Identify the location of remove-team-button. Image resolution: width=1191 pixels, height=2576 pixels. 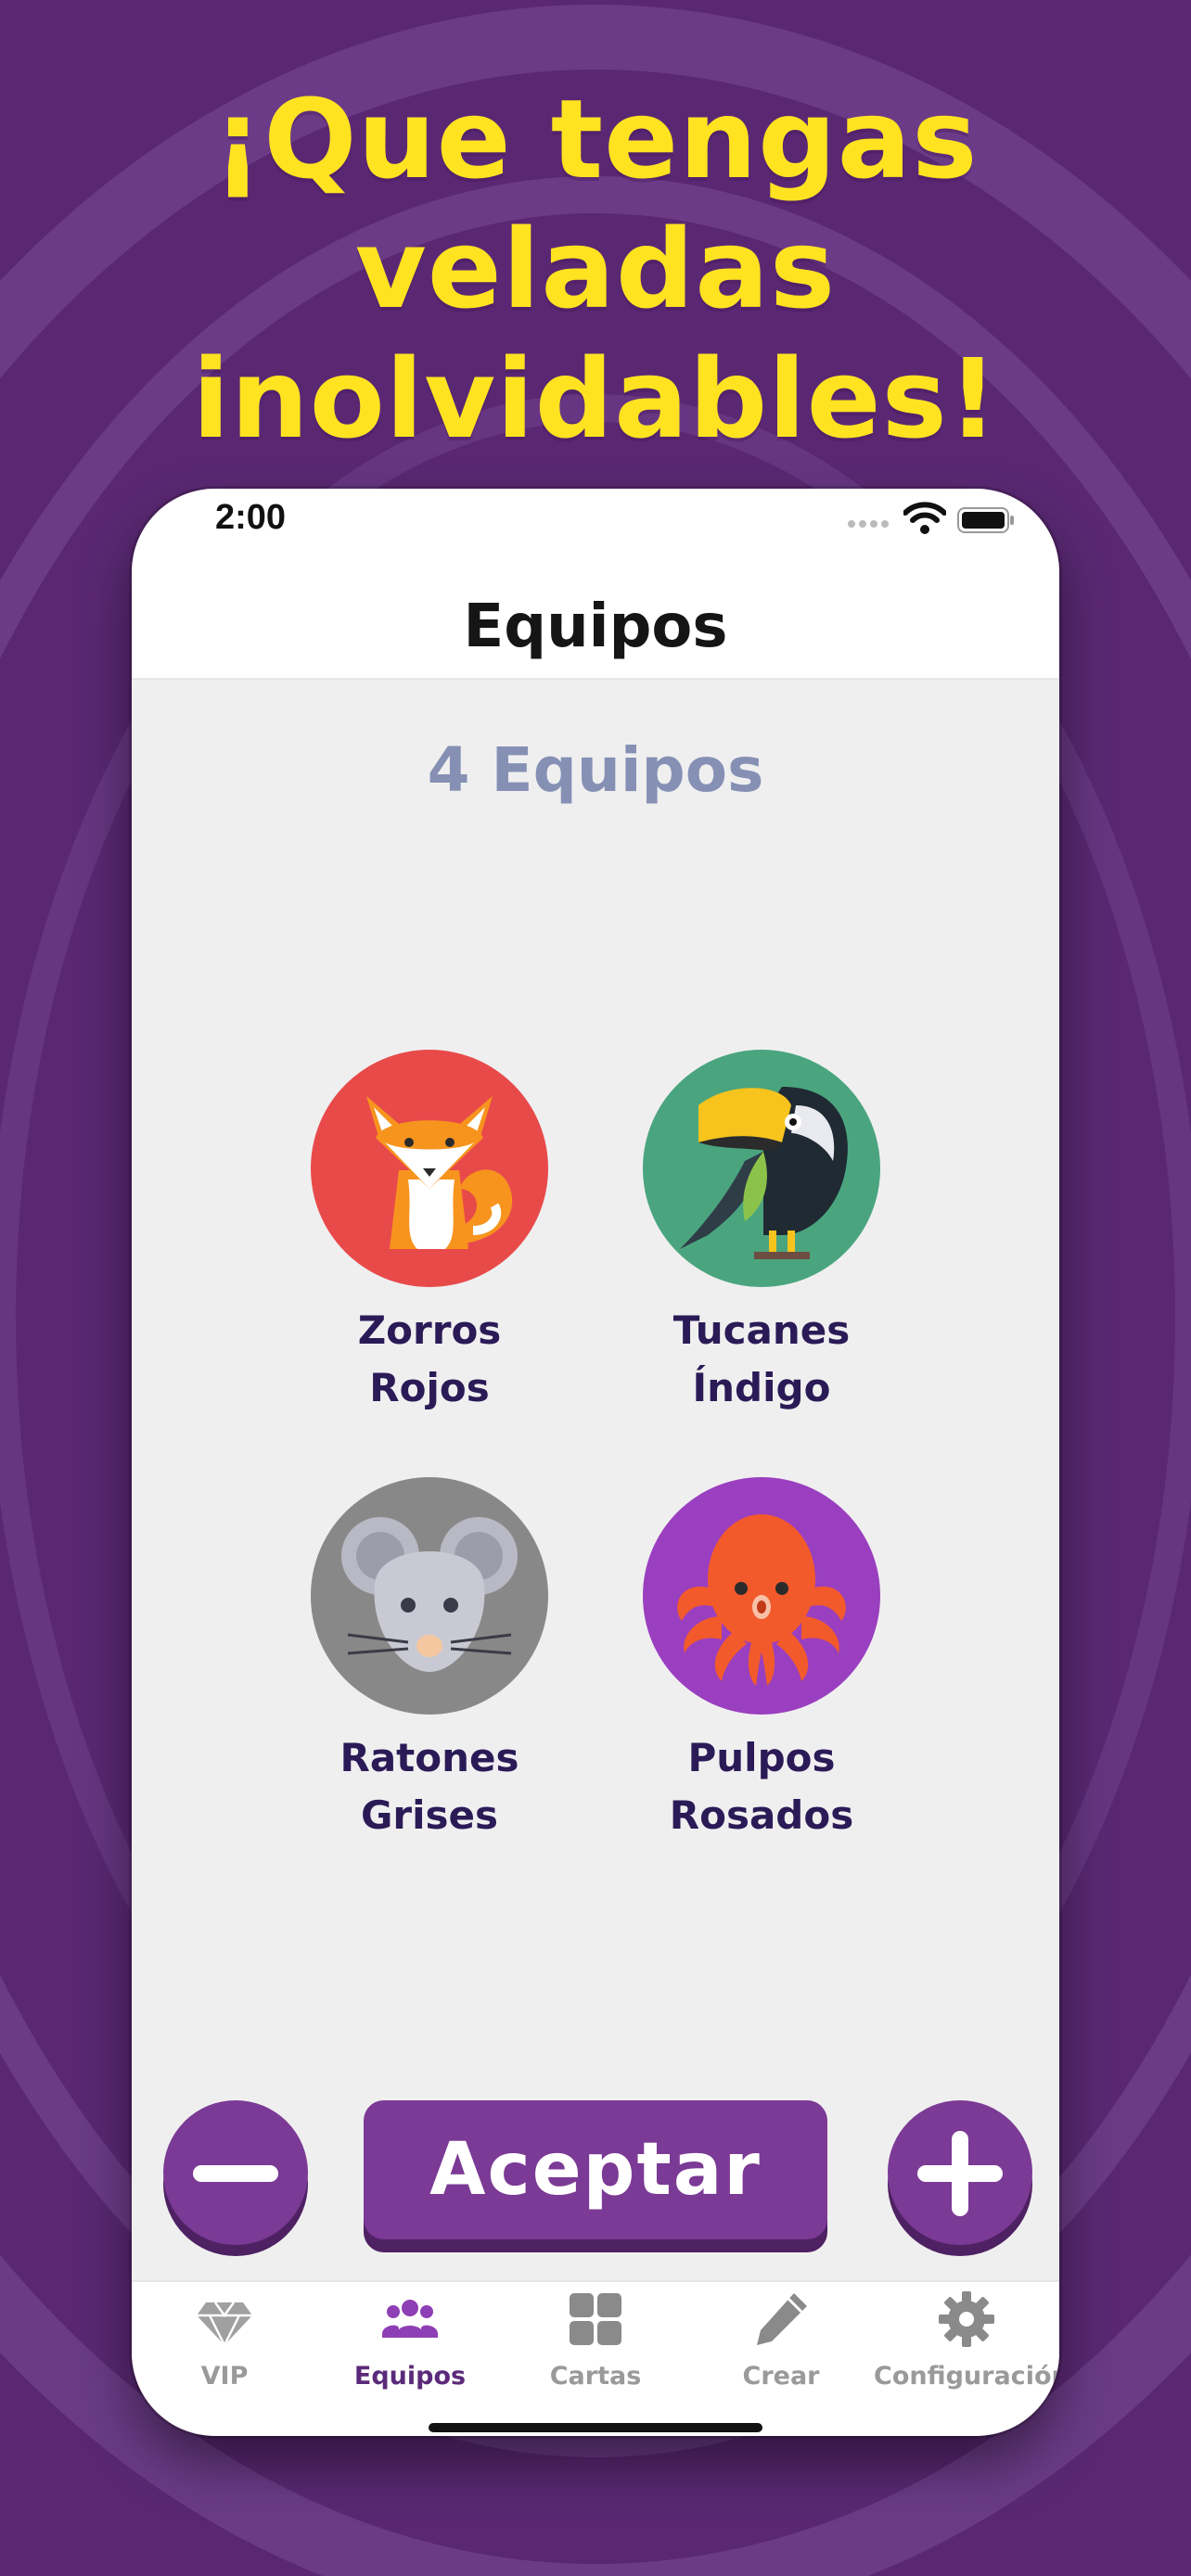
(235, 2172).